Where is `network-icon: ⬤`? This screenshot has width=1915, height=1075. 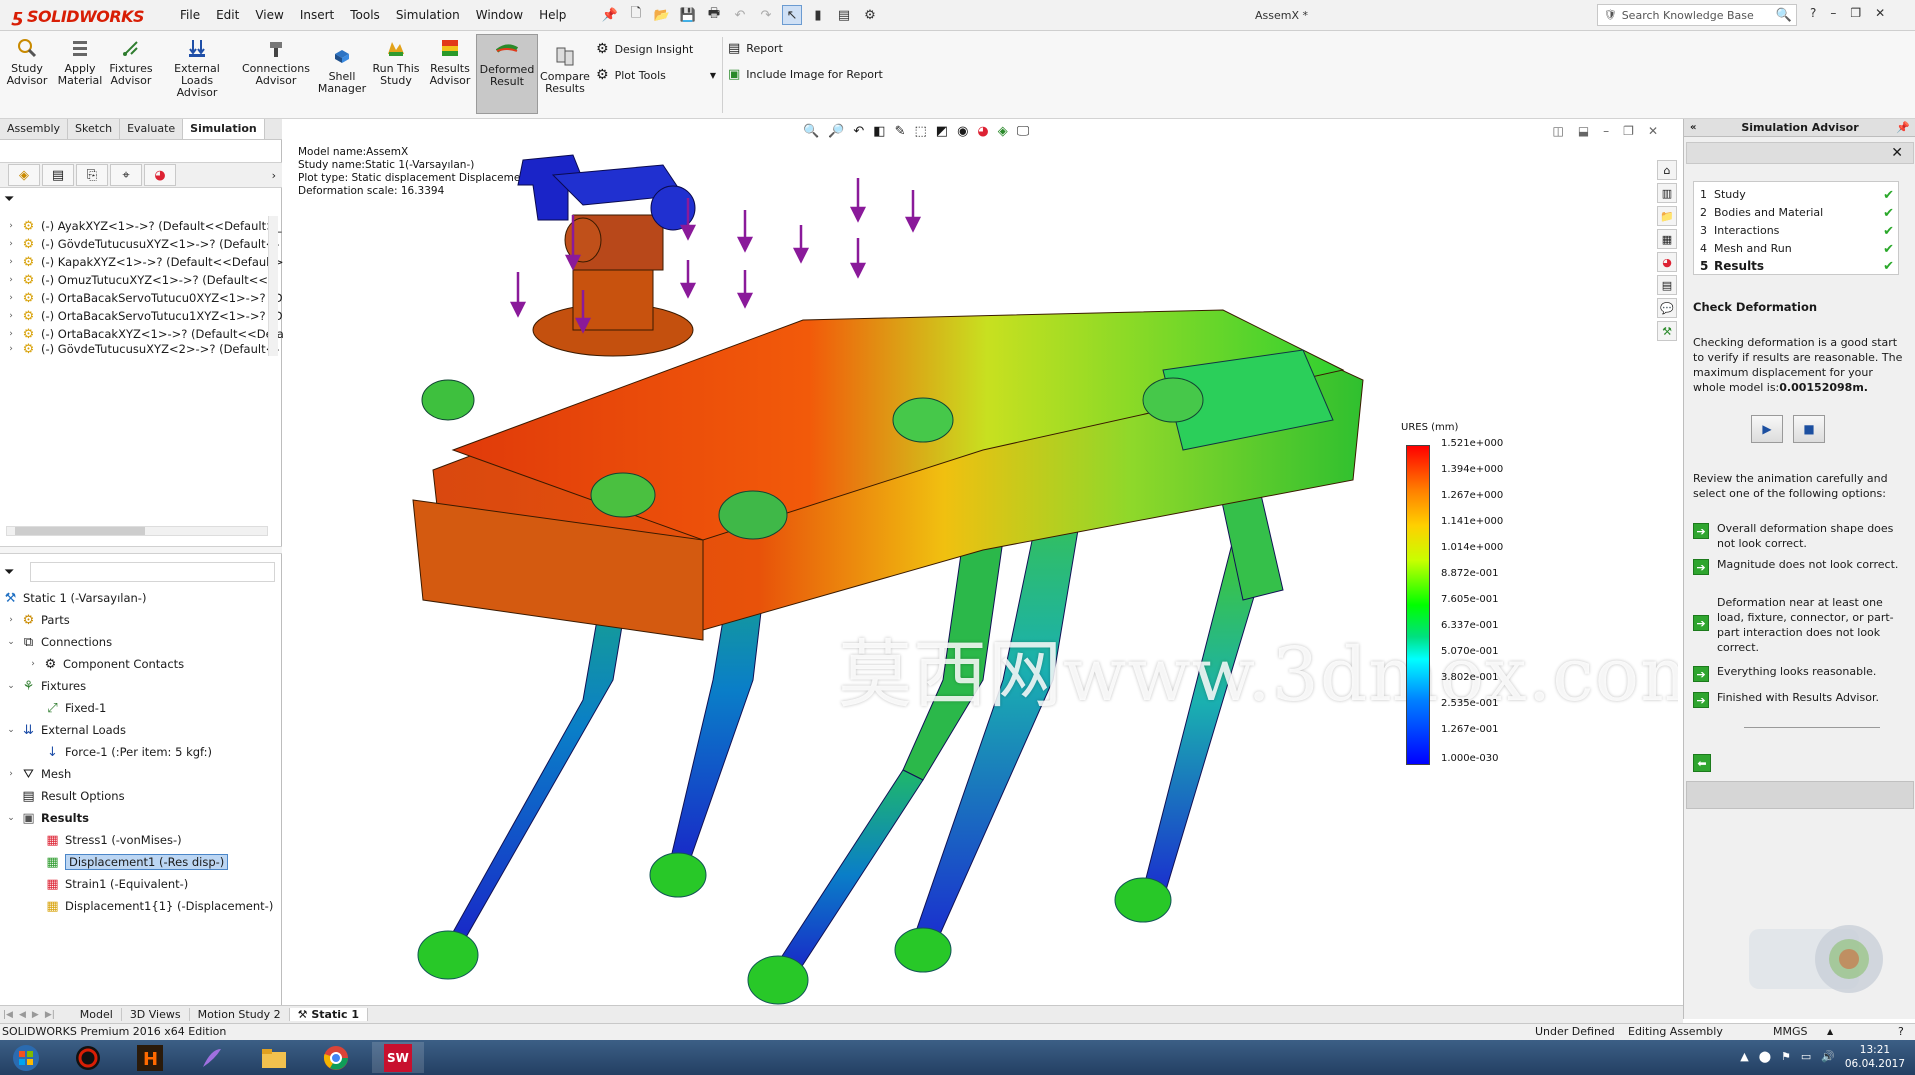 network-icon: ⬤ is located at coordinates (1765, 1056).